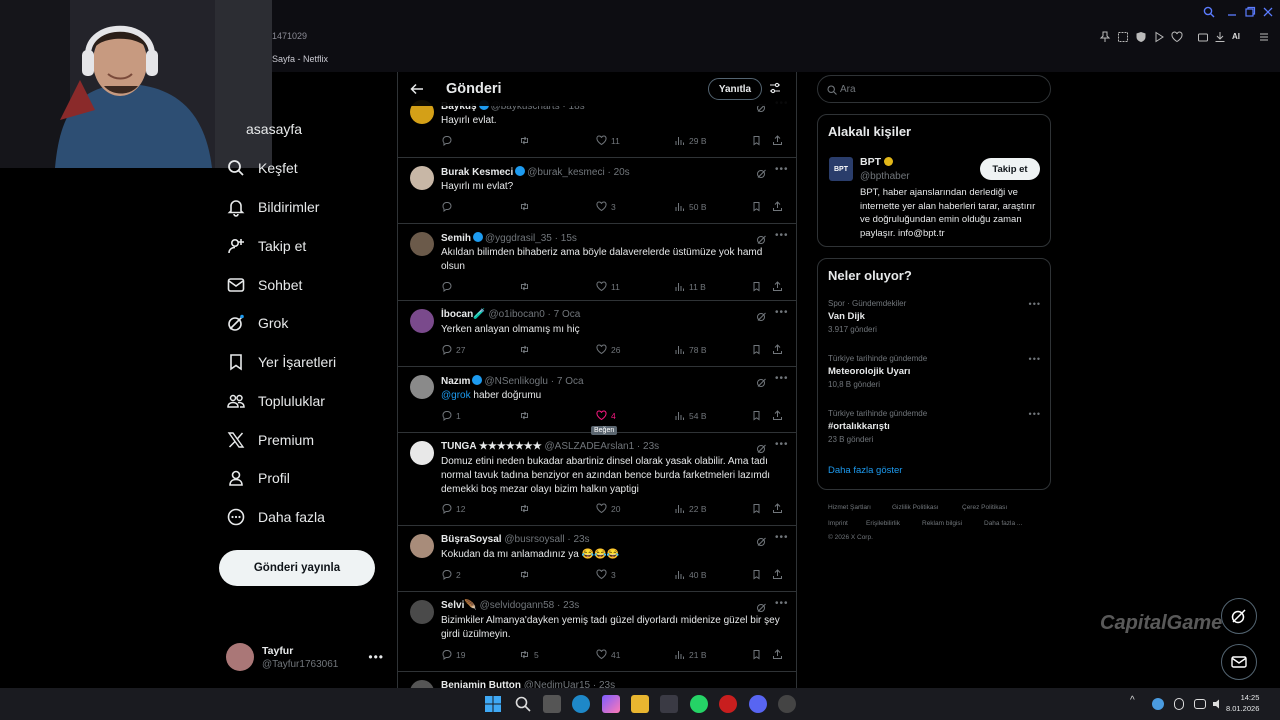  Describe the element at coordinates (606, 415) in the screenshot. I see `like-action: 4` at that location.